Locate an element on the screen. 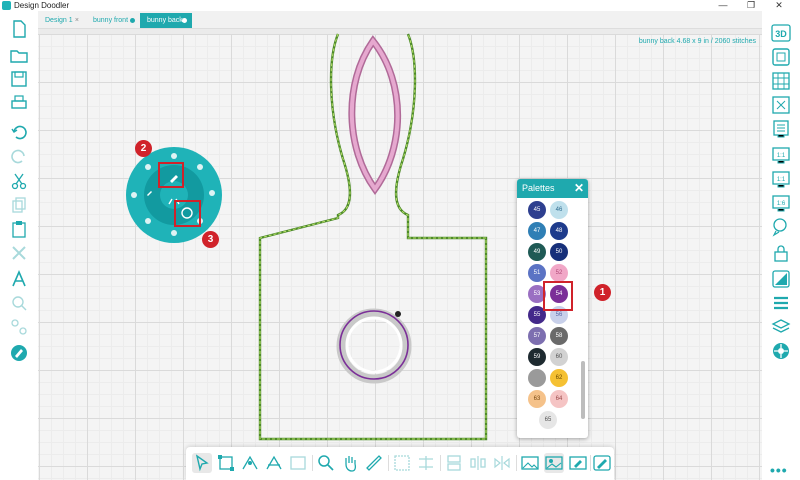 The image size is (800, 480). trace-tool-icon is located at coordinates (19, 327).